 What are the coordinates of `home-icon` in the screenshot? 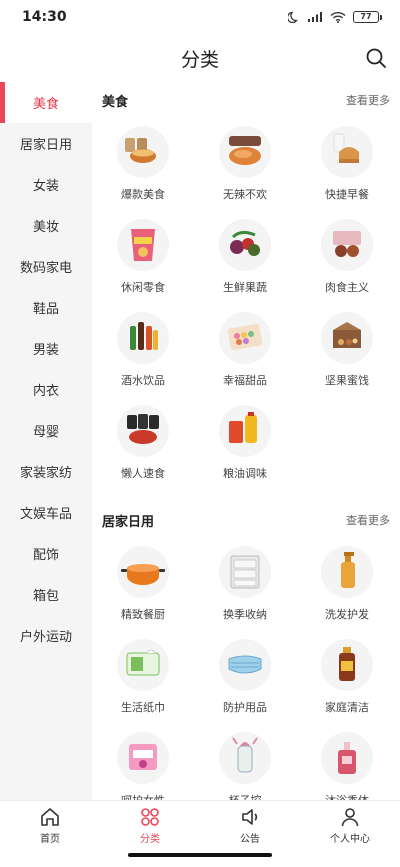 It's located at (50, 817).